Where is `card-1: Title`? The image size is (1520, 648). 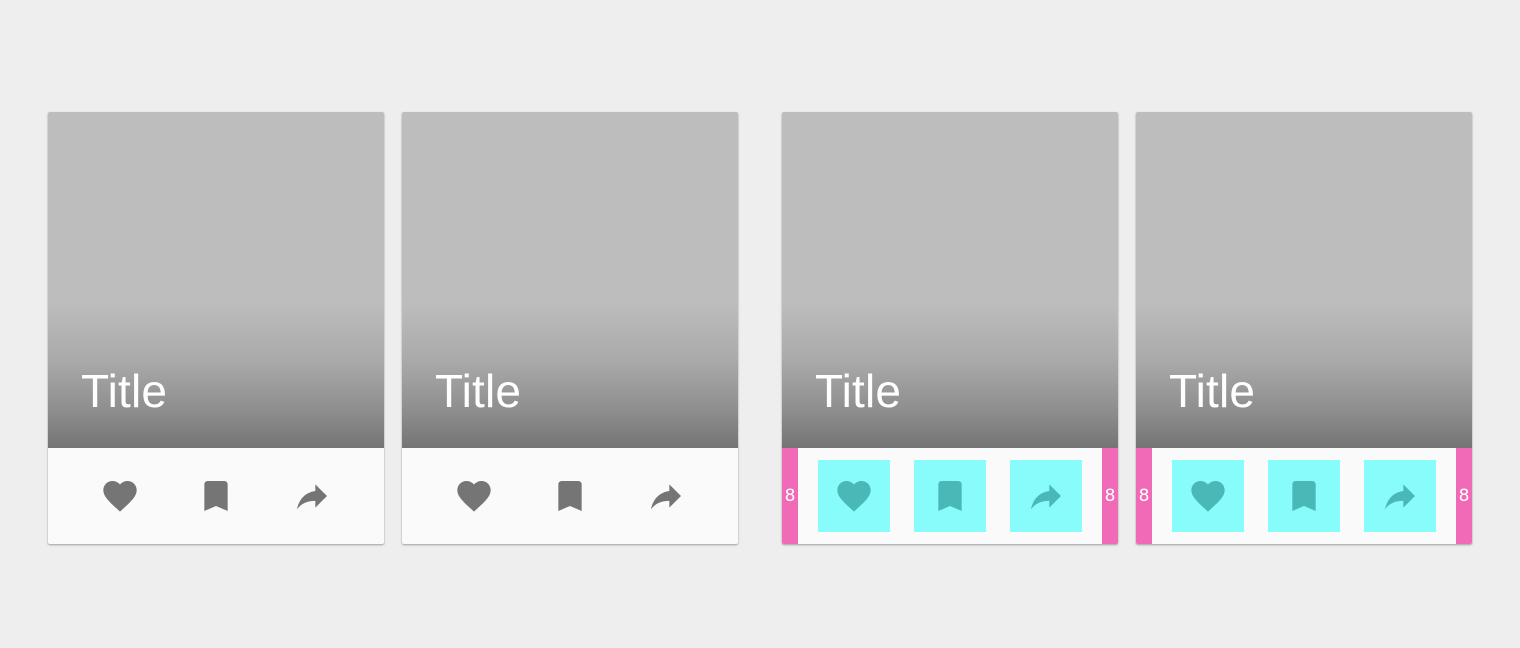
card-1: Title is located at coordinates (216, 328).